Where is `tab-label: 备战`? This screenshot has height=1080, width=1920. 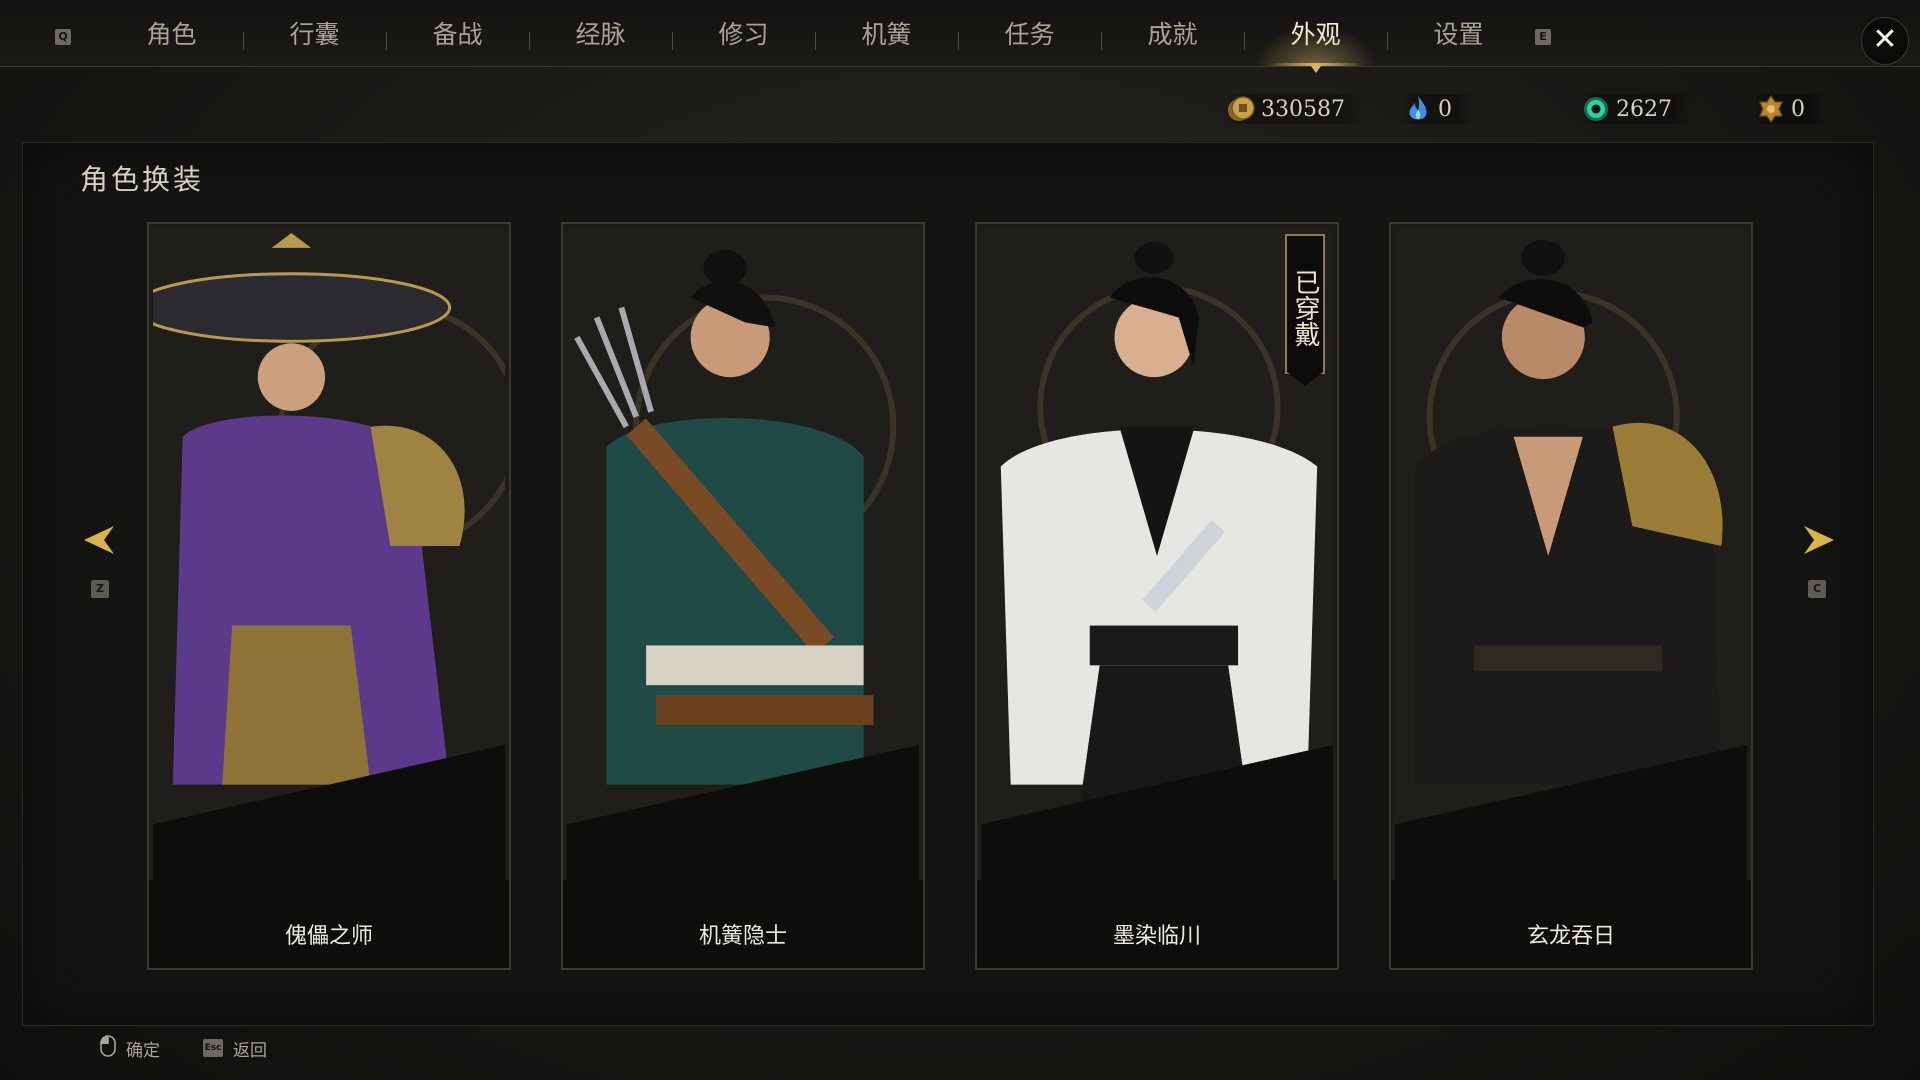
tab-label: 备战 is located at coordinates (457, 34).